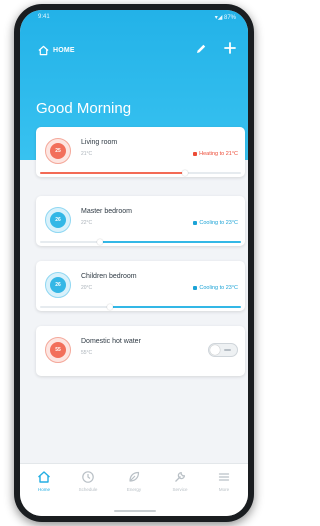 The image size is (320, 526). Describe the element at coordinates (201, 49) in the screenshot. I see `pencil-icon` at that location.